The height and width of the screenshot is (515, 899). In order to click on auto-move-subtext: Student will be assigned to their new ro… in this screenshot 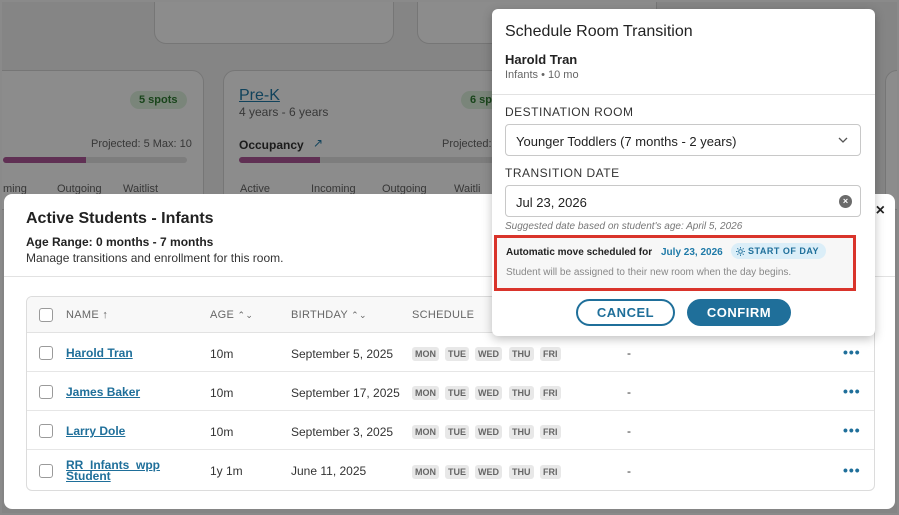, I will do `click(649, 272)`.